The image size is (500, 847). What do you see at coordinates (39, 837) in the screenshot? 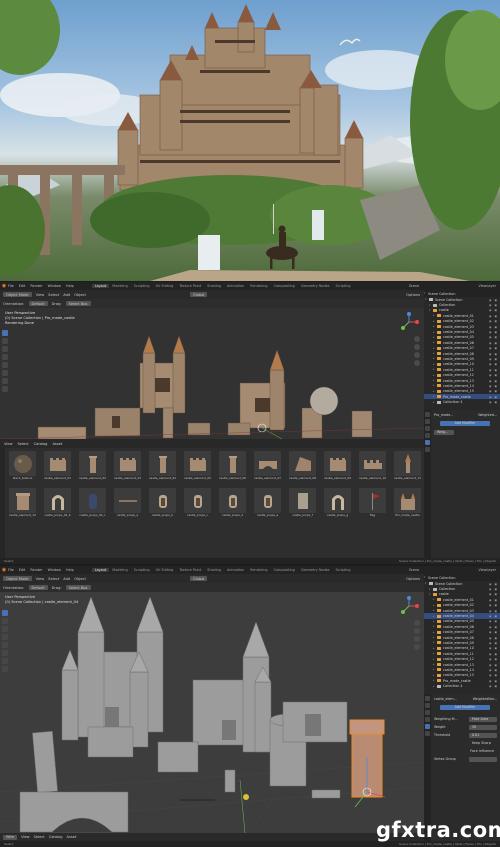
I see `asset-menu-select-2: Select` at bounding box center [39, 837].